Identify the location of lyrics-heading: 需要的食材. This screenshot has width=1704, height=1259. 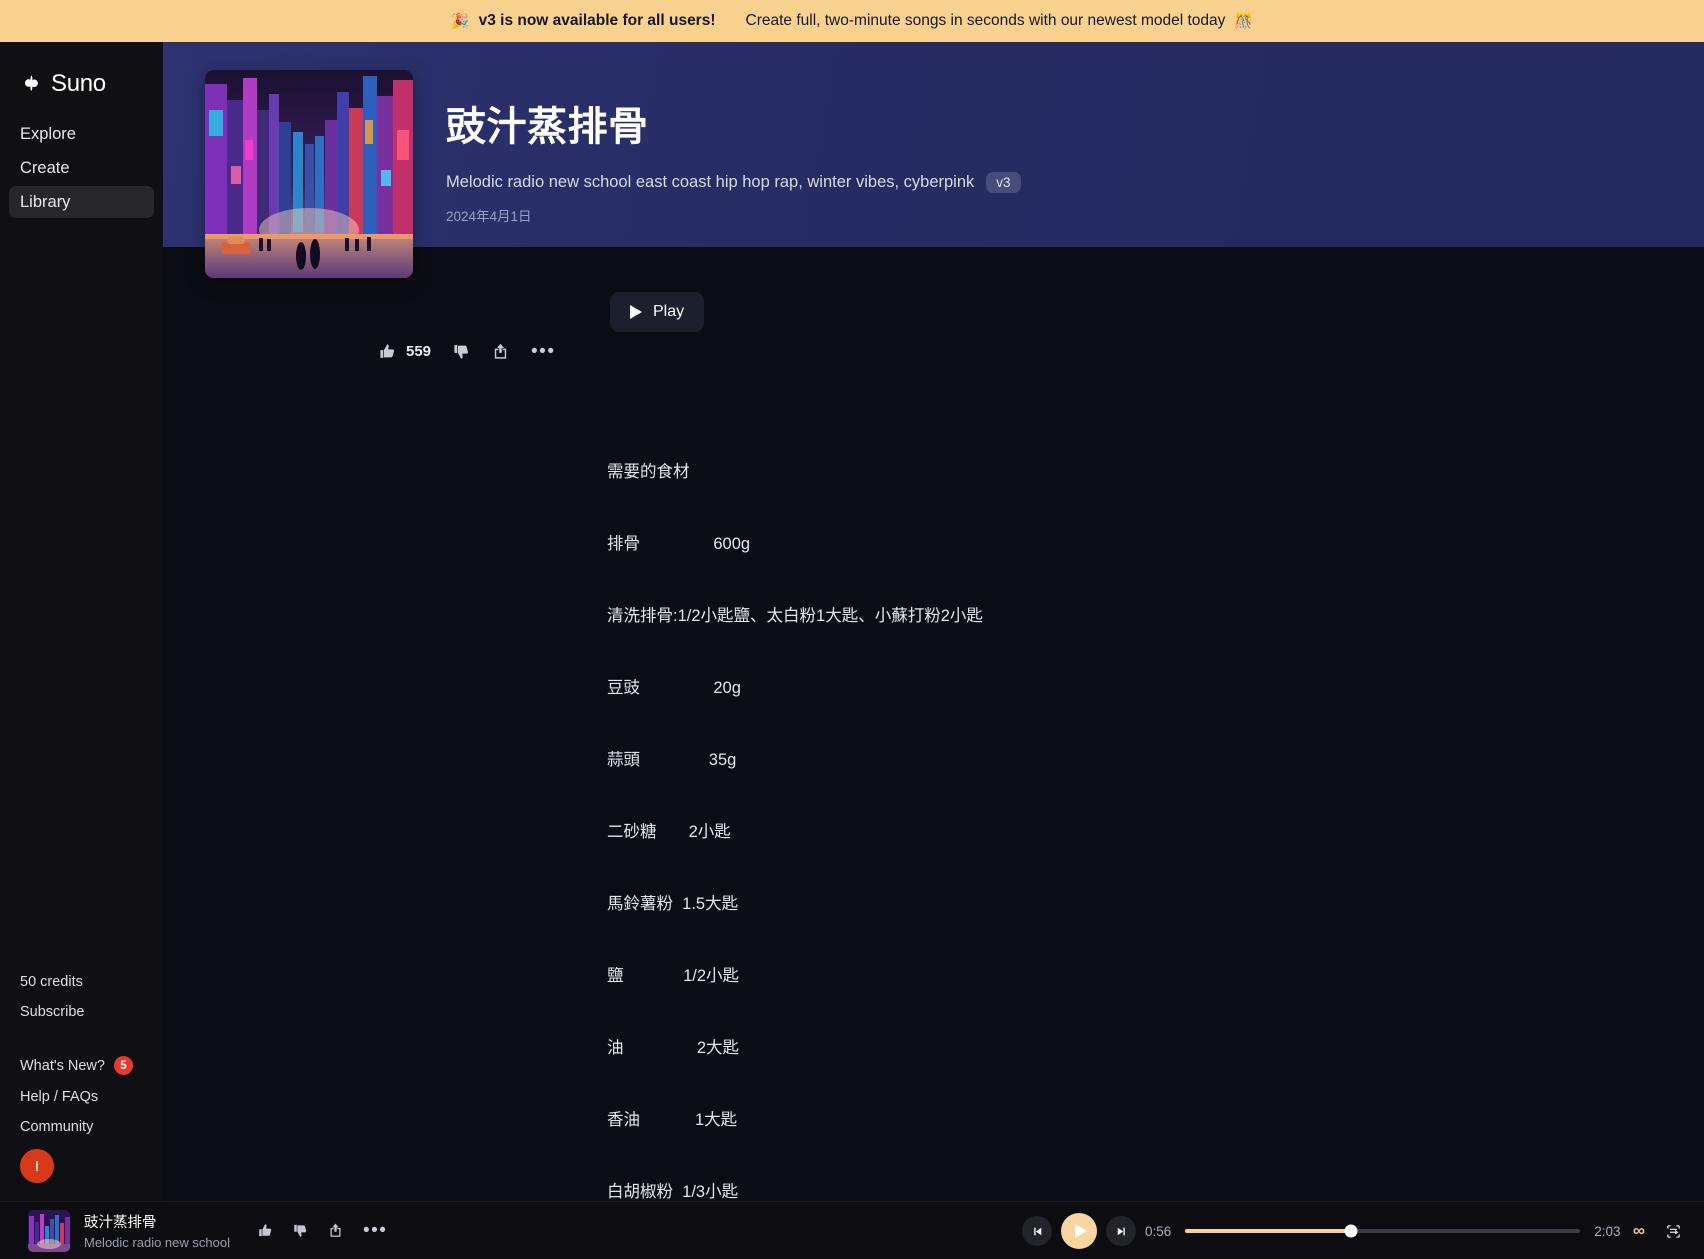
(648, 472).